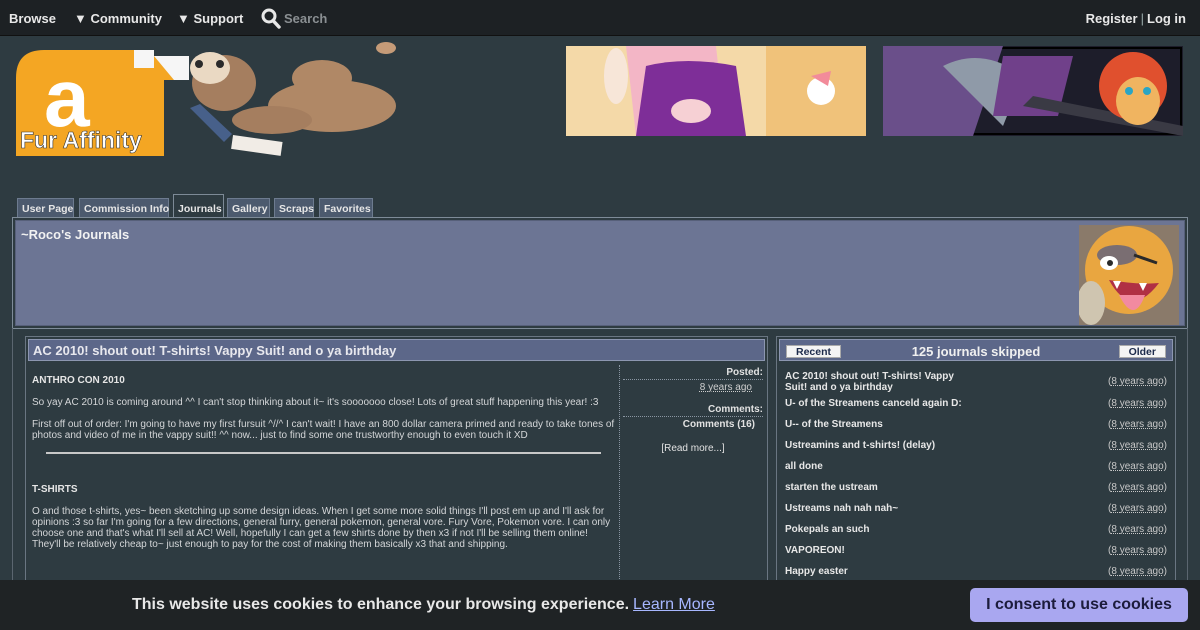 The height and width of the screenshot is (630, 1200). Describe the element at coordinates (716, 91) in the screenshot. I see `banner-artwork-left` at that location.